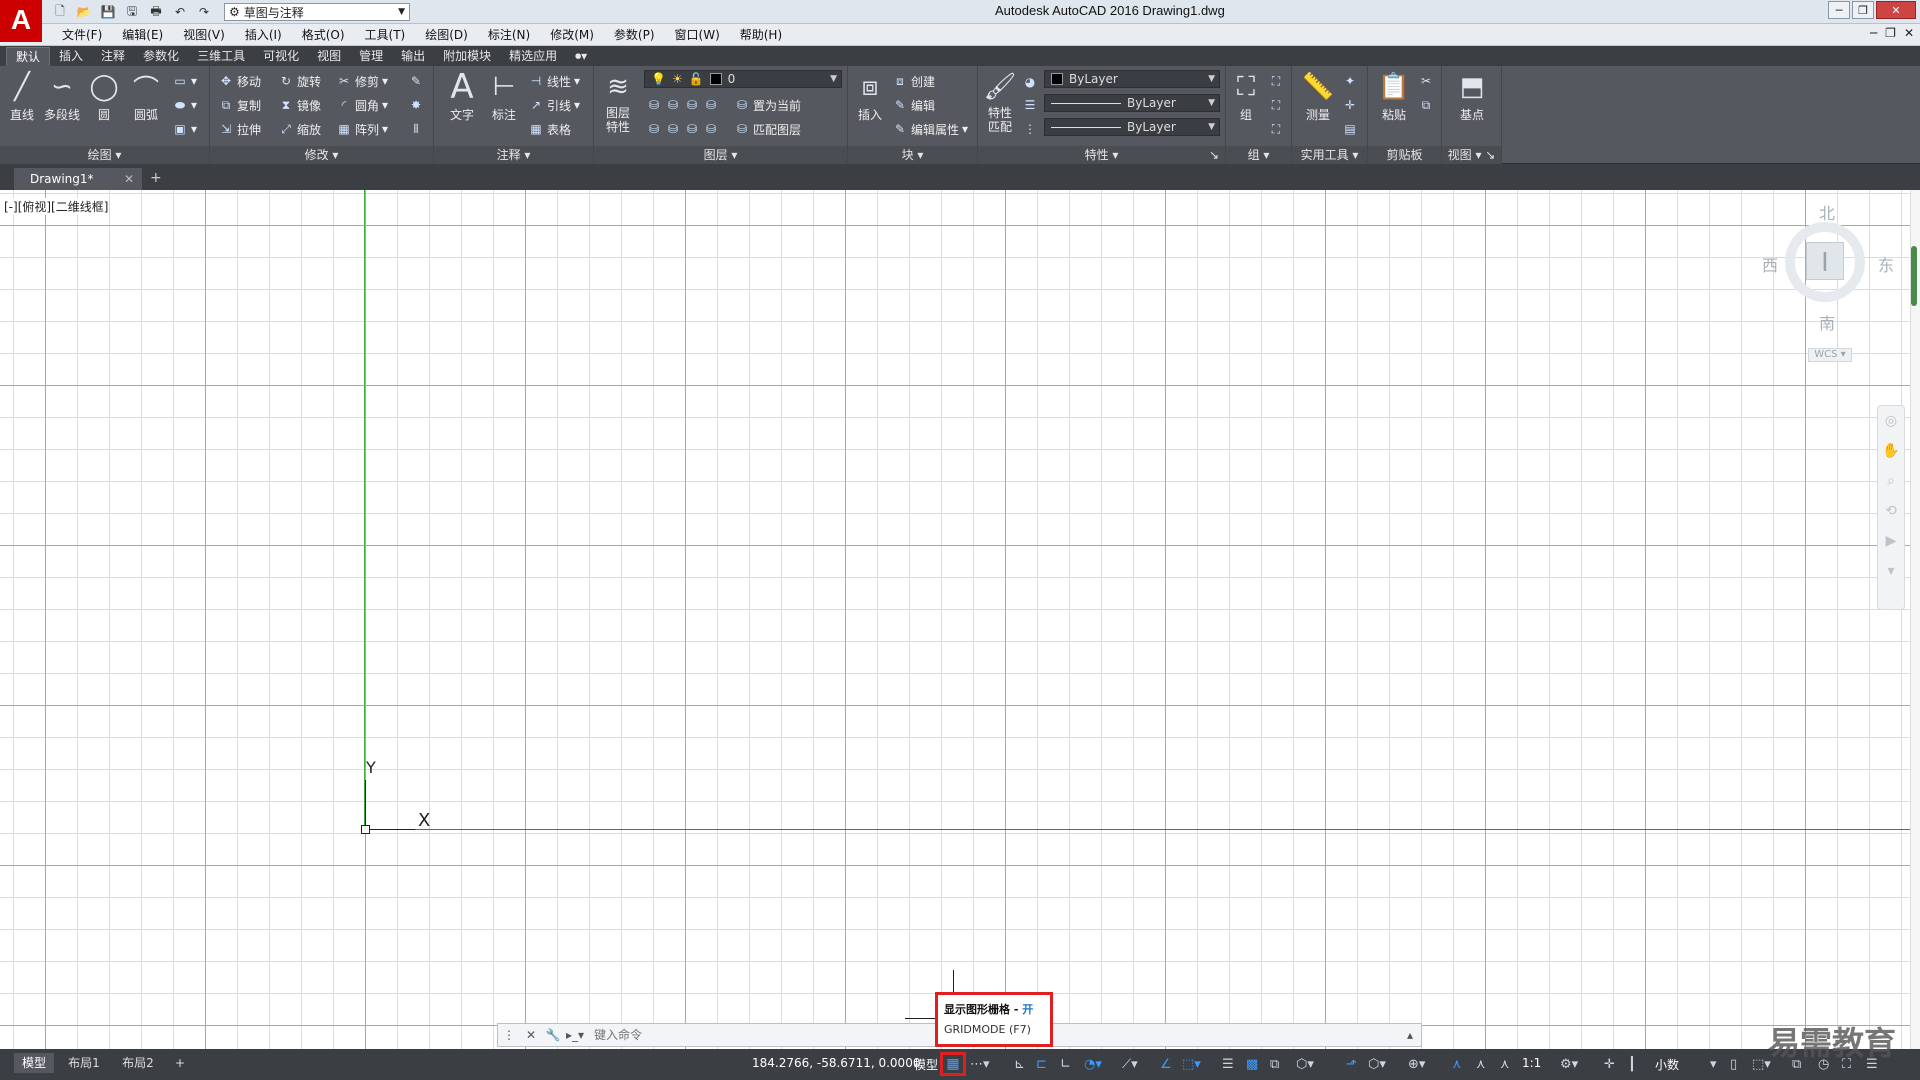 Image resolution: width=1920 pixels, height=1080 pixels. I want to click on lineweight-dropdown: ByLayer ▼, so click(1132, 127).